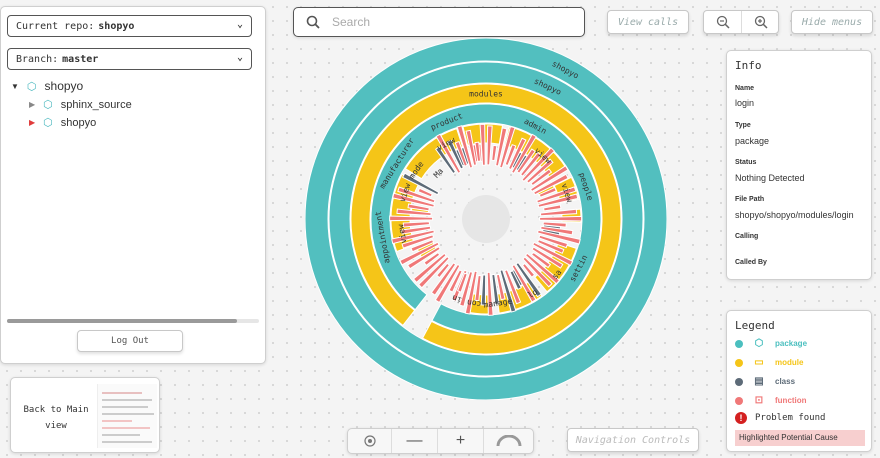 This screenshot has width=880, height=458. I want to click on minus-icon: —, so click(414, 440).